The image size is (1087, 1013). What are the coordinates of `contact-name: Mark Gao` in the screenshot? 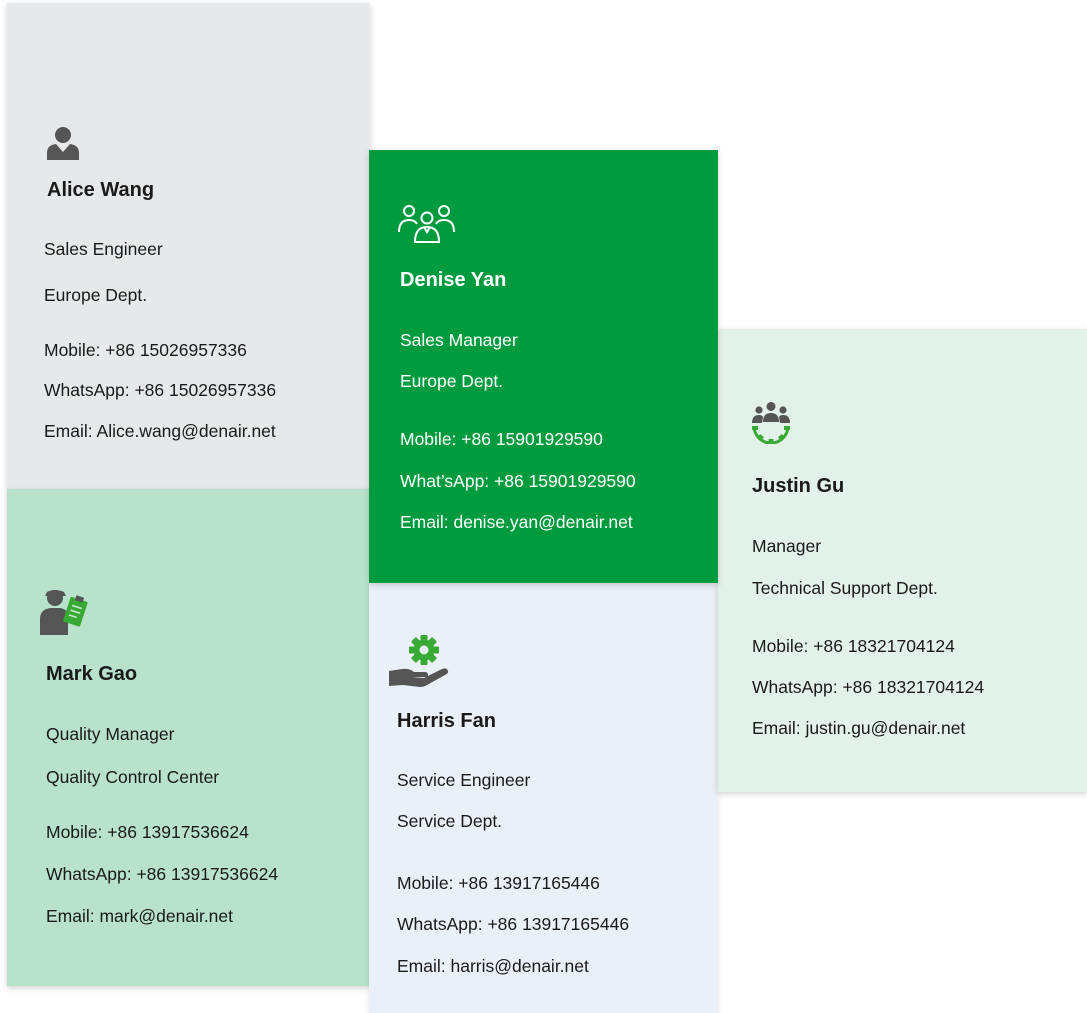 It's located at (92, 674).